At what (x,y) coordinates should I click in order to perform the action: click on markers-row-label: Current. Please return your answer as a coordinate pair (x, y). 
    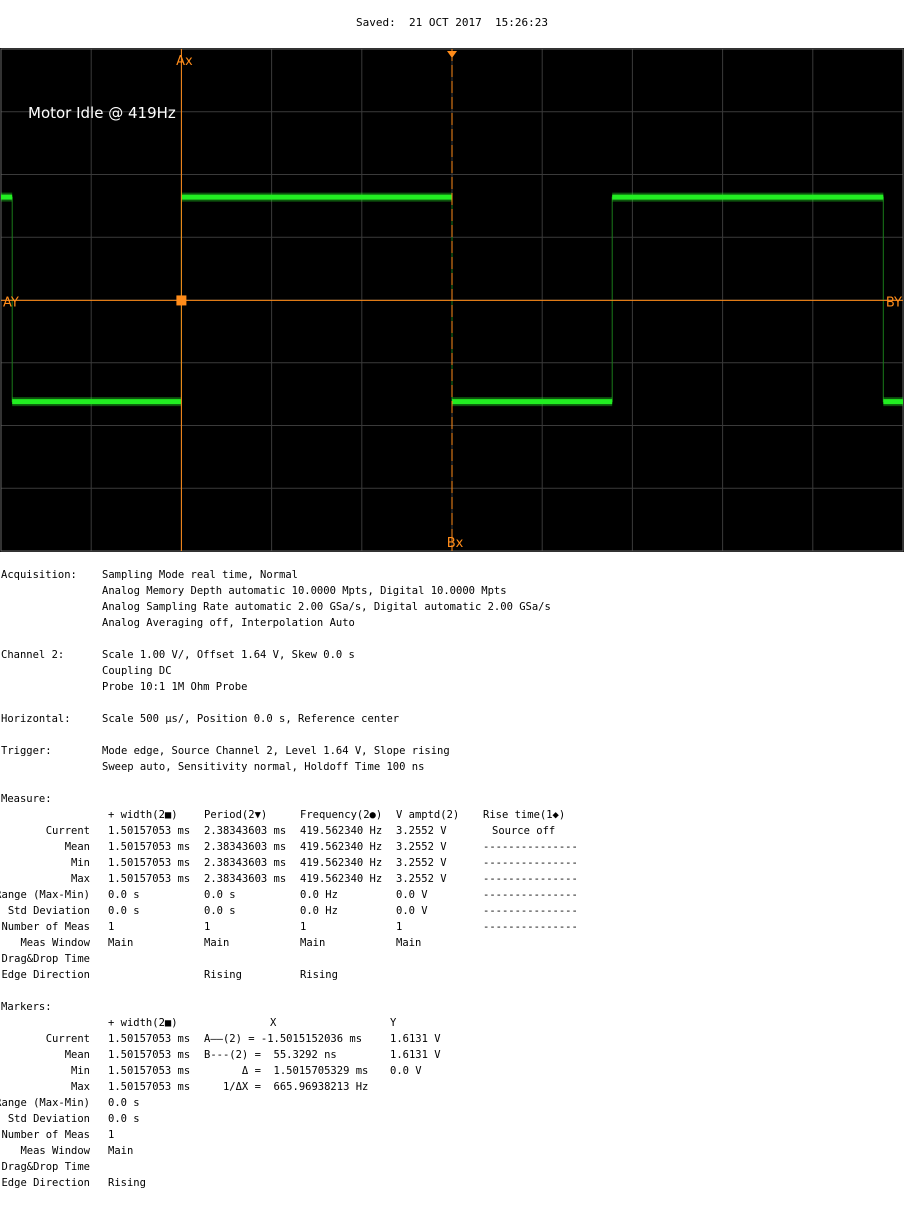
    Looking at the image, I should click on (67, 1039).